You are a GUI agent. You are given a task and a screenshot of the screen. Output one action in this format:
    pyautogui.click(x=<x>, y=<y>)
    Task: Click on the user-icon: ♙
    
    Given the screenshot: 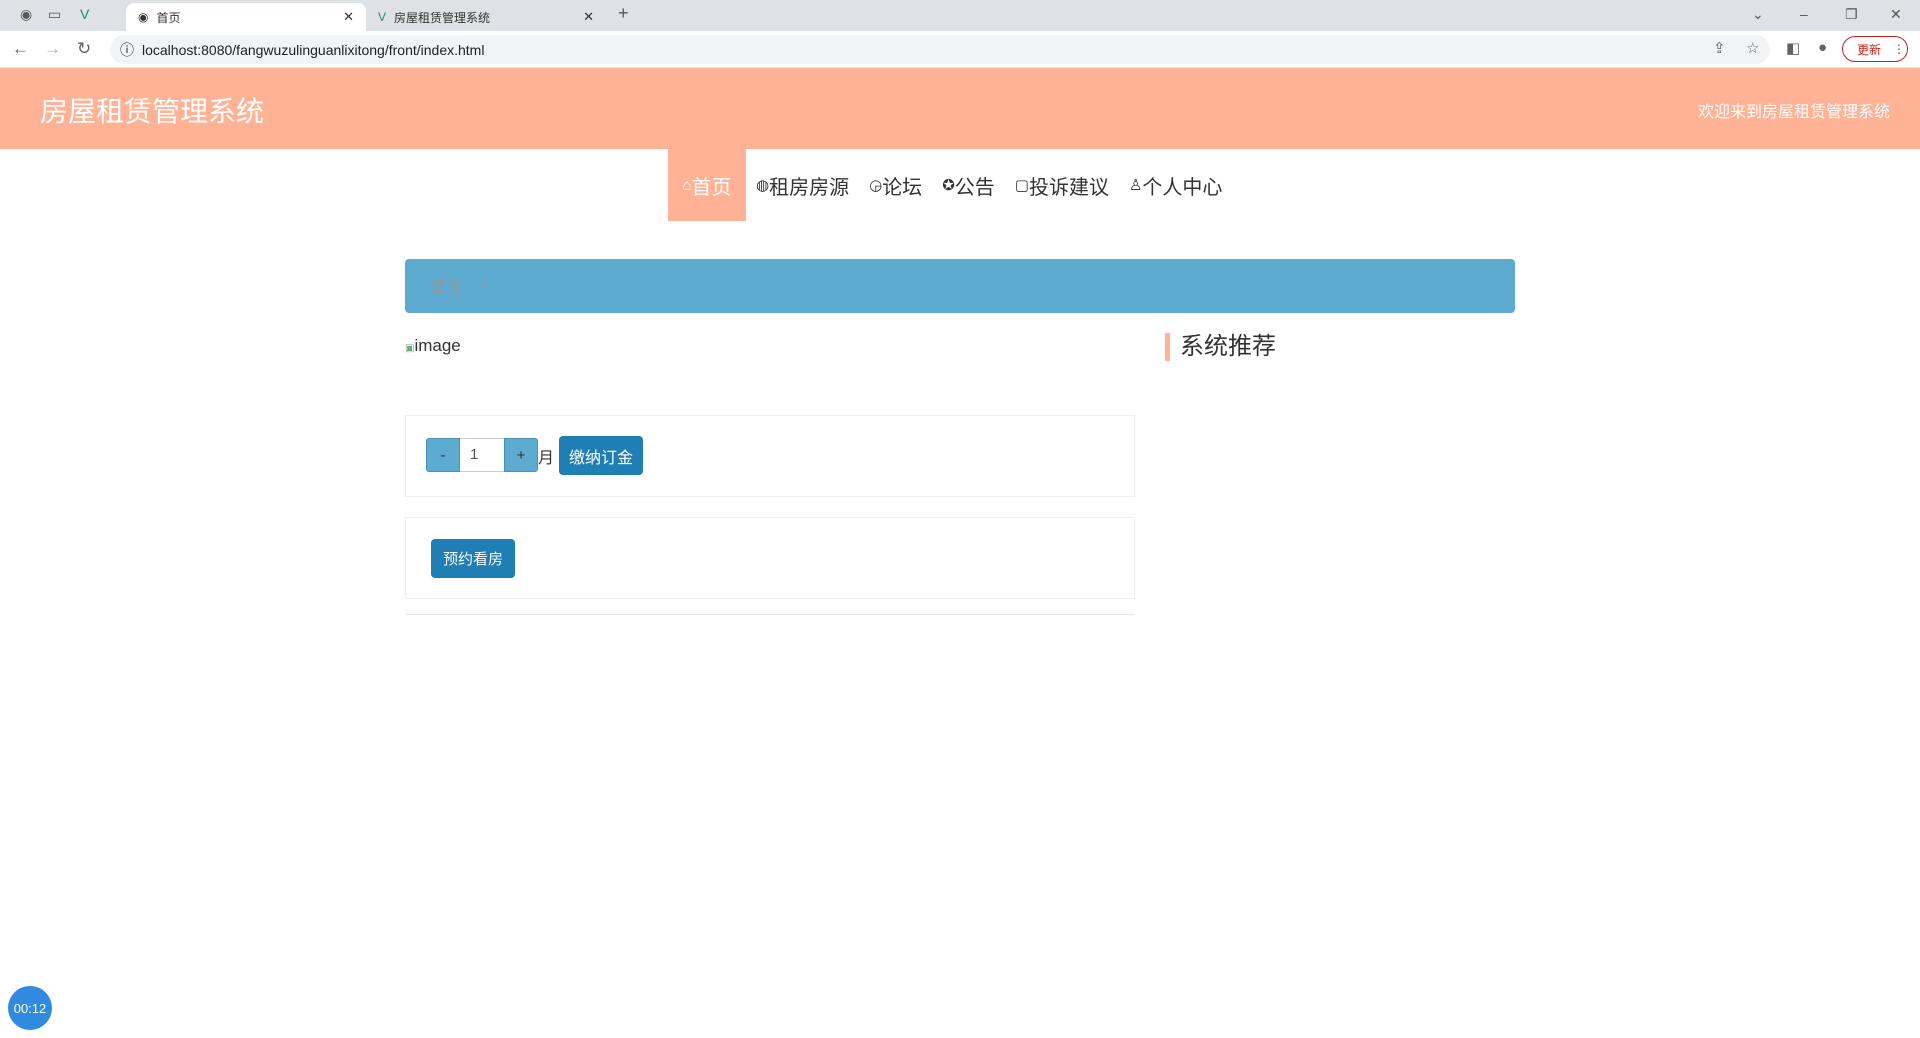 What is the action you would take?
    pyautogui.click(x=1135, y=185)
    